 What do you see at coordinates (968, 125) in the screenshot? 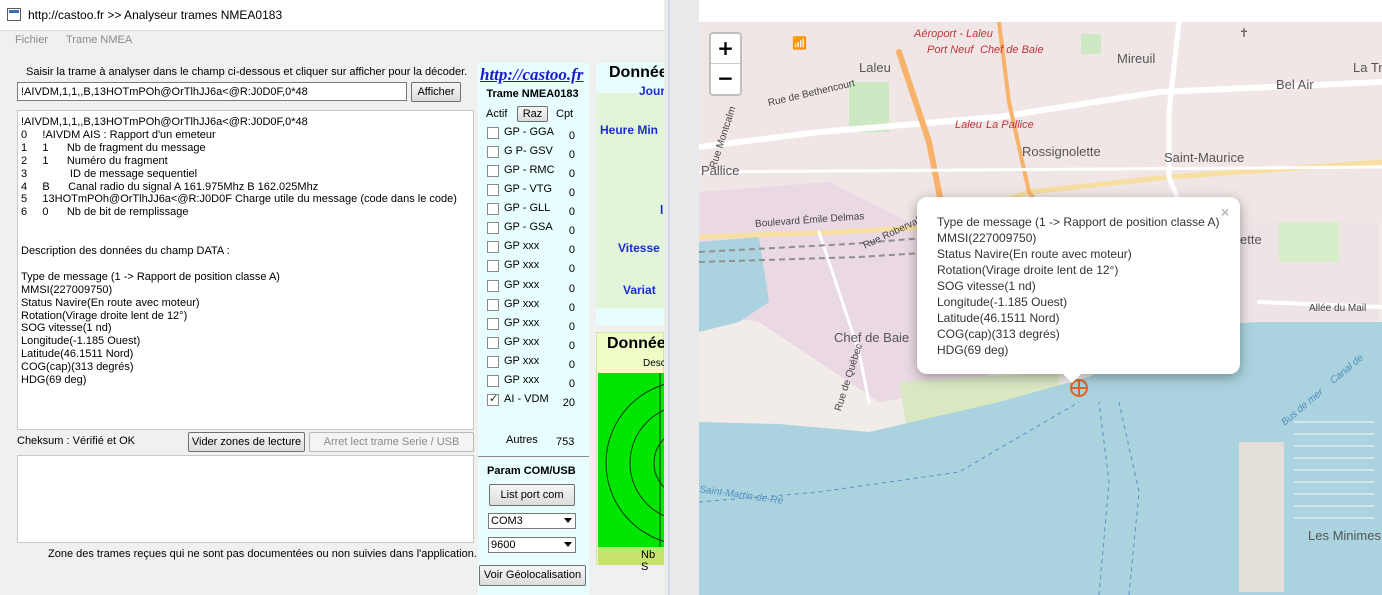
I see `label-laleu-stop: Laleu` at bounding box center [968, 125].